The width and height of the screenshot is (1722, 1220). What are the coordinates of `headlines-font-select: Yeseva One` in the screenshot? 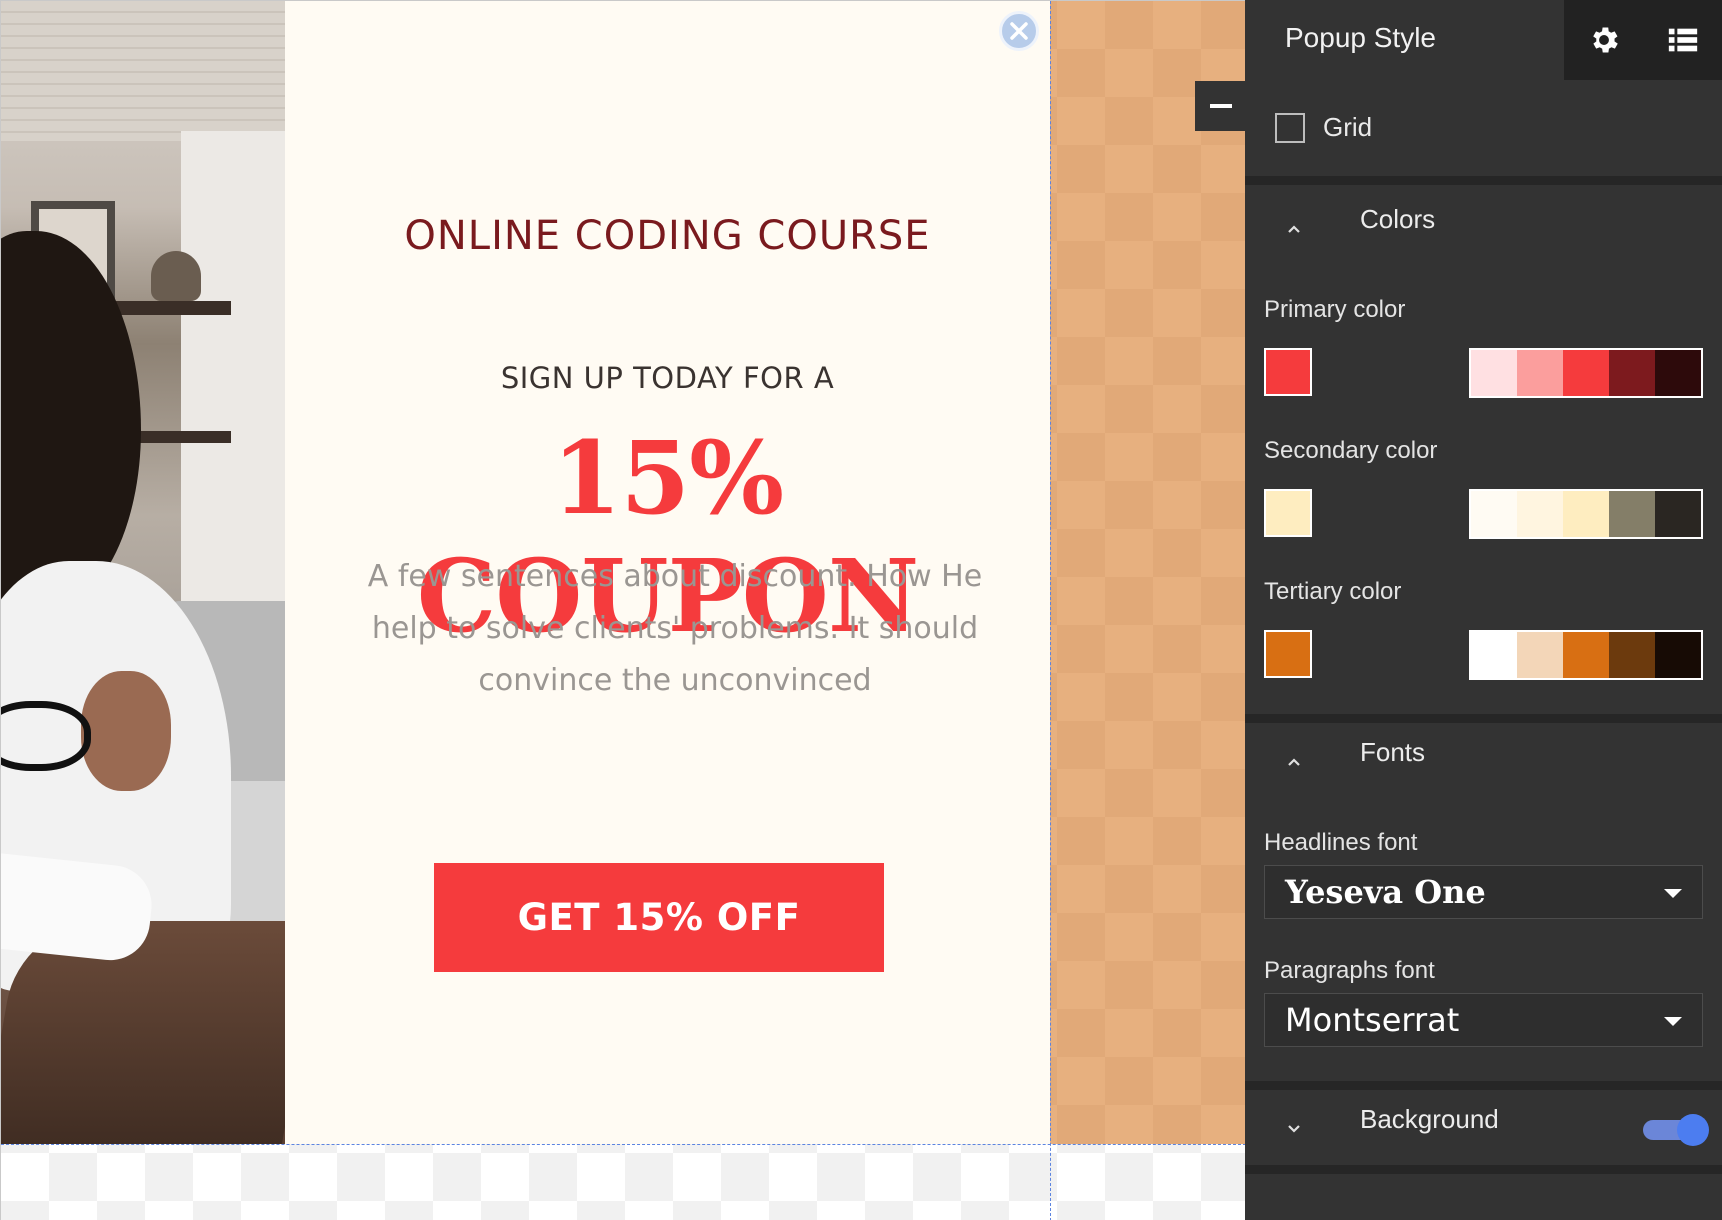 It's located at (1483, 892).